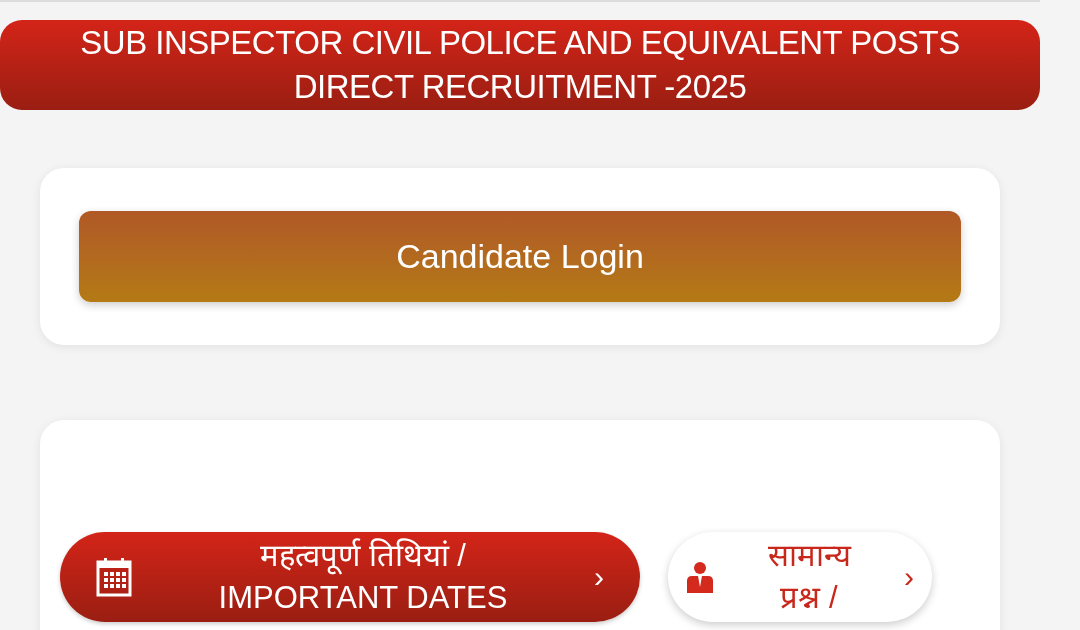 This screenshot has height=630, width=1080. I want to click on person-icon, so click(700, 577).